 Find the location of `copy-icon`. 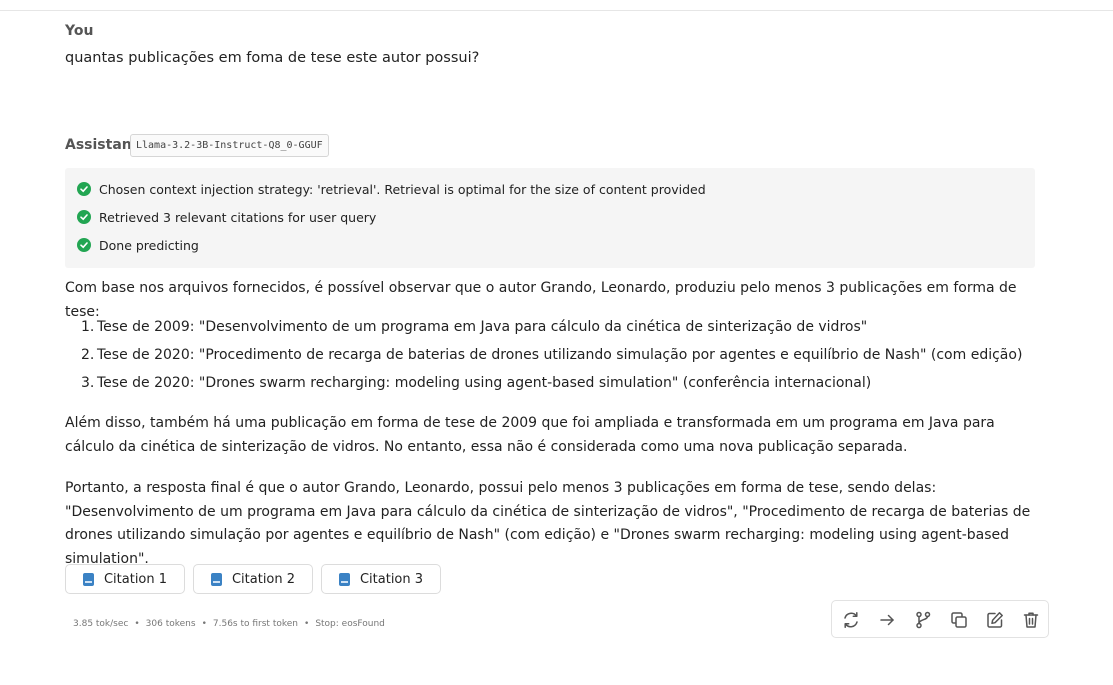

copy-icon is located at coordinates (959, 620).